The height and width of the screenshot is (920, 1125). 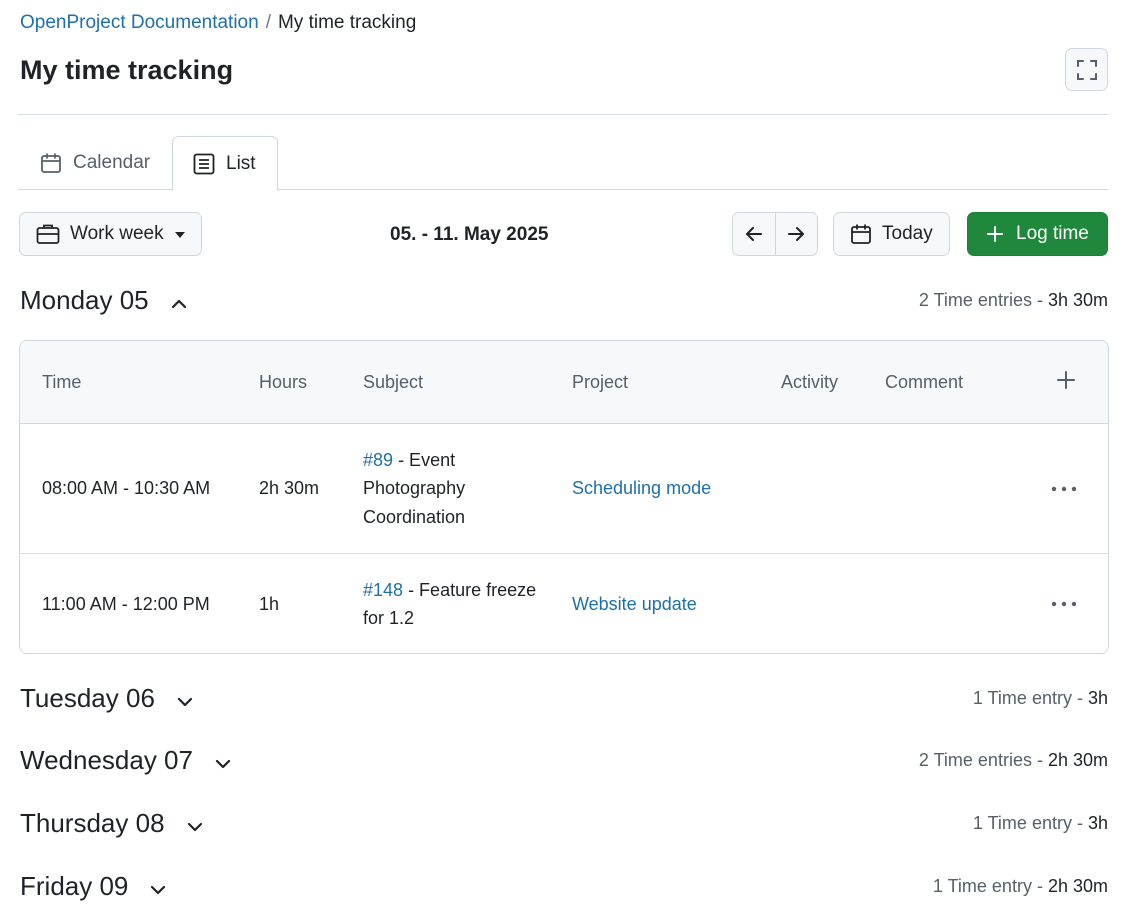 I want to click on view-tabs: Calendar List, so click(x=563, y=163).